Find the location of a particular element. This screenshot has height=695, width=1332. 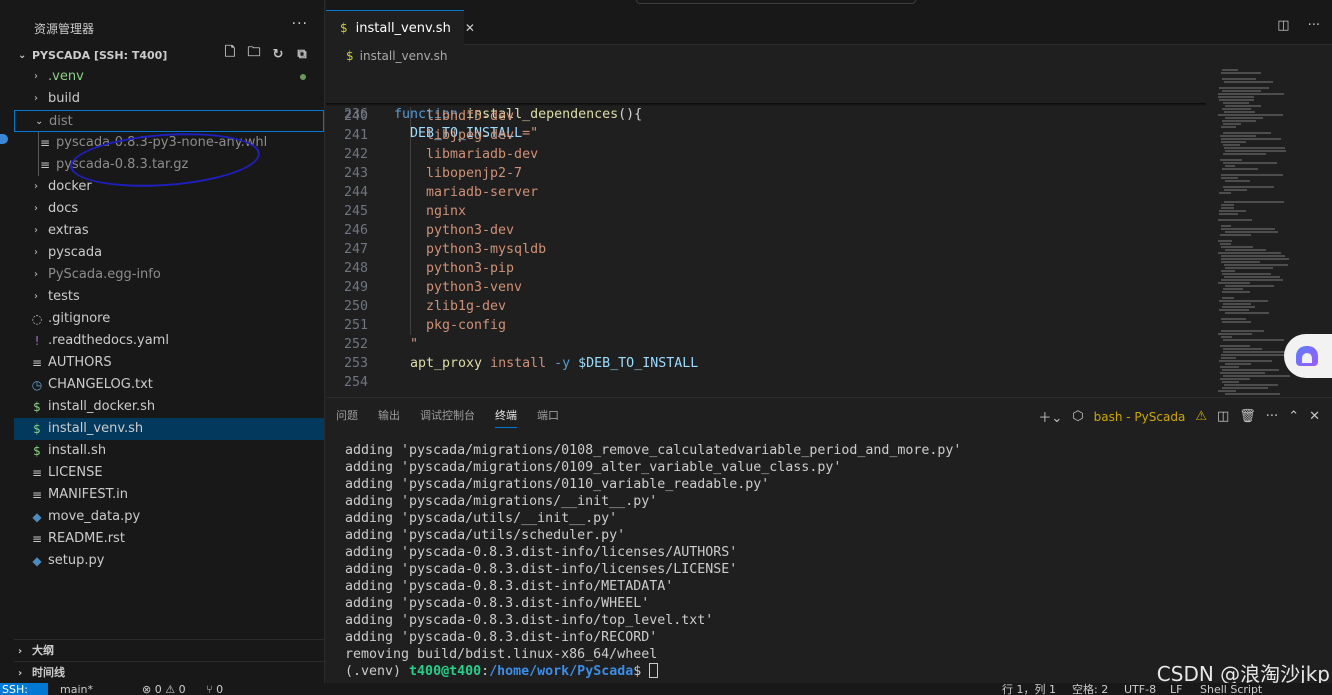

warning-icon: ⚠ is located at coordinates (1201, 416).